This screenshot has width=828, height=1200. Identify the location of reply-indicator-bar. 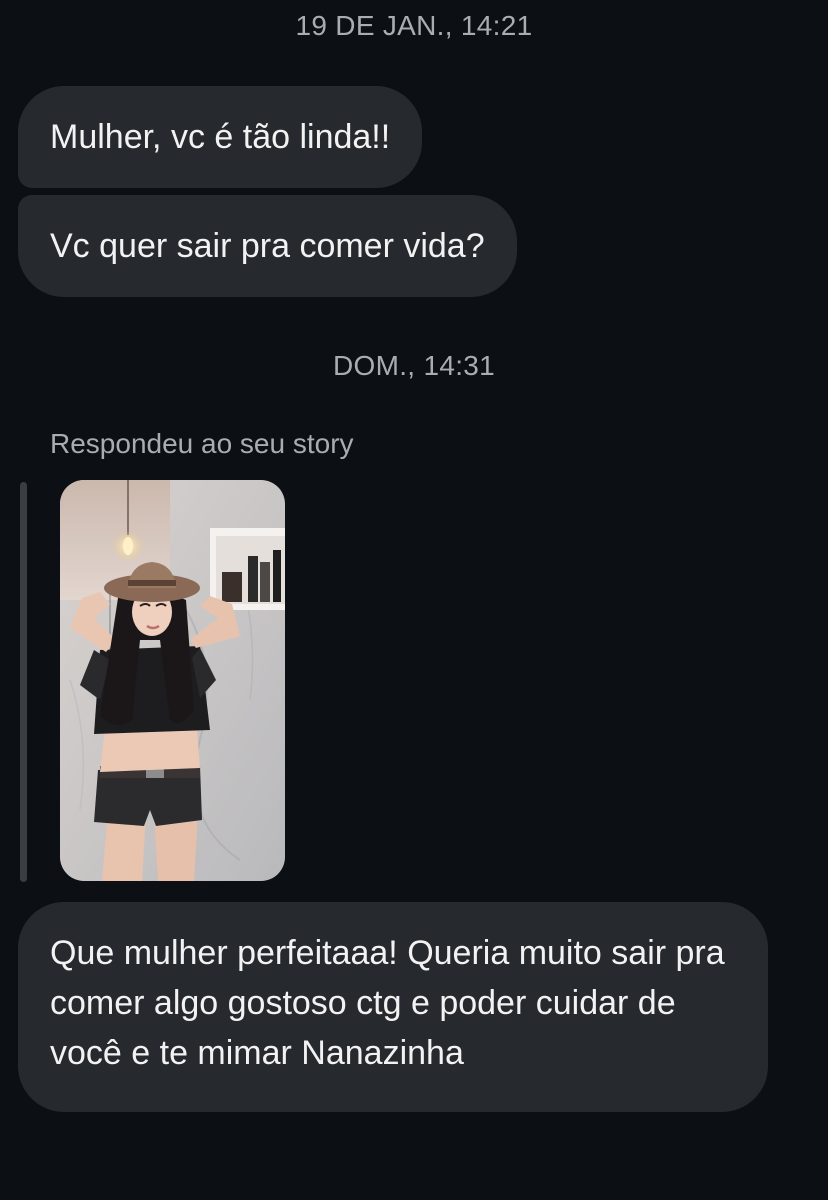
(23, 682).